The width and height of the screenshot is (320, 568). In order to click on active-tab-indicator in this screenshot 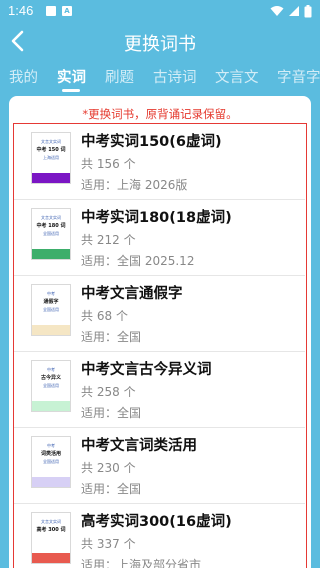, I will do `click(71, 90)`.